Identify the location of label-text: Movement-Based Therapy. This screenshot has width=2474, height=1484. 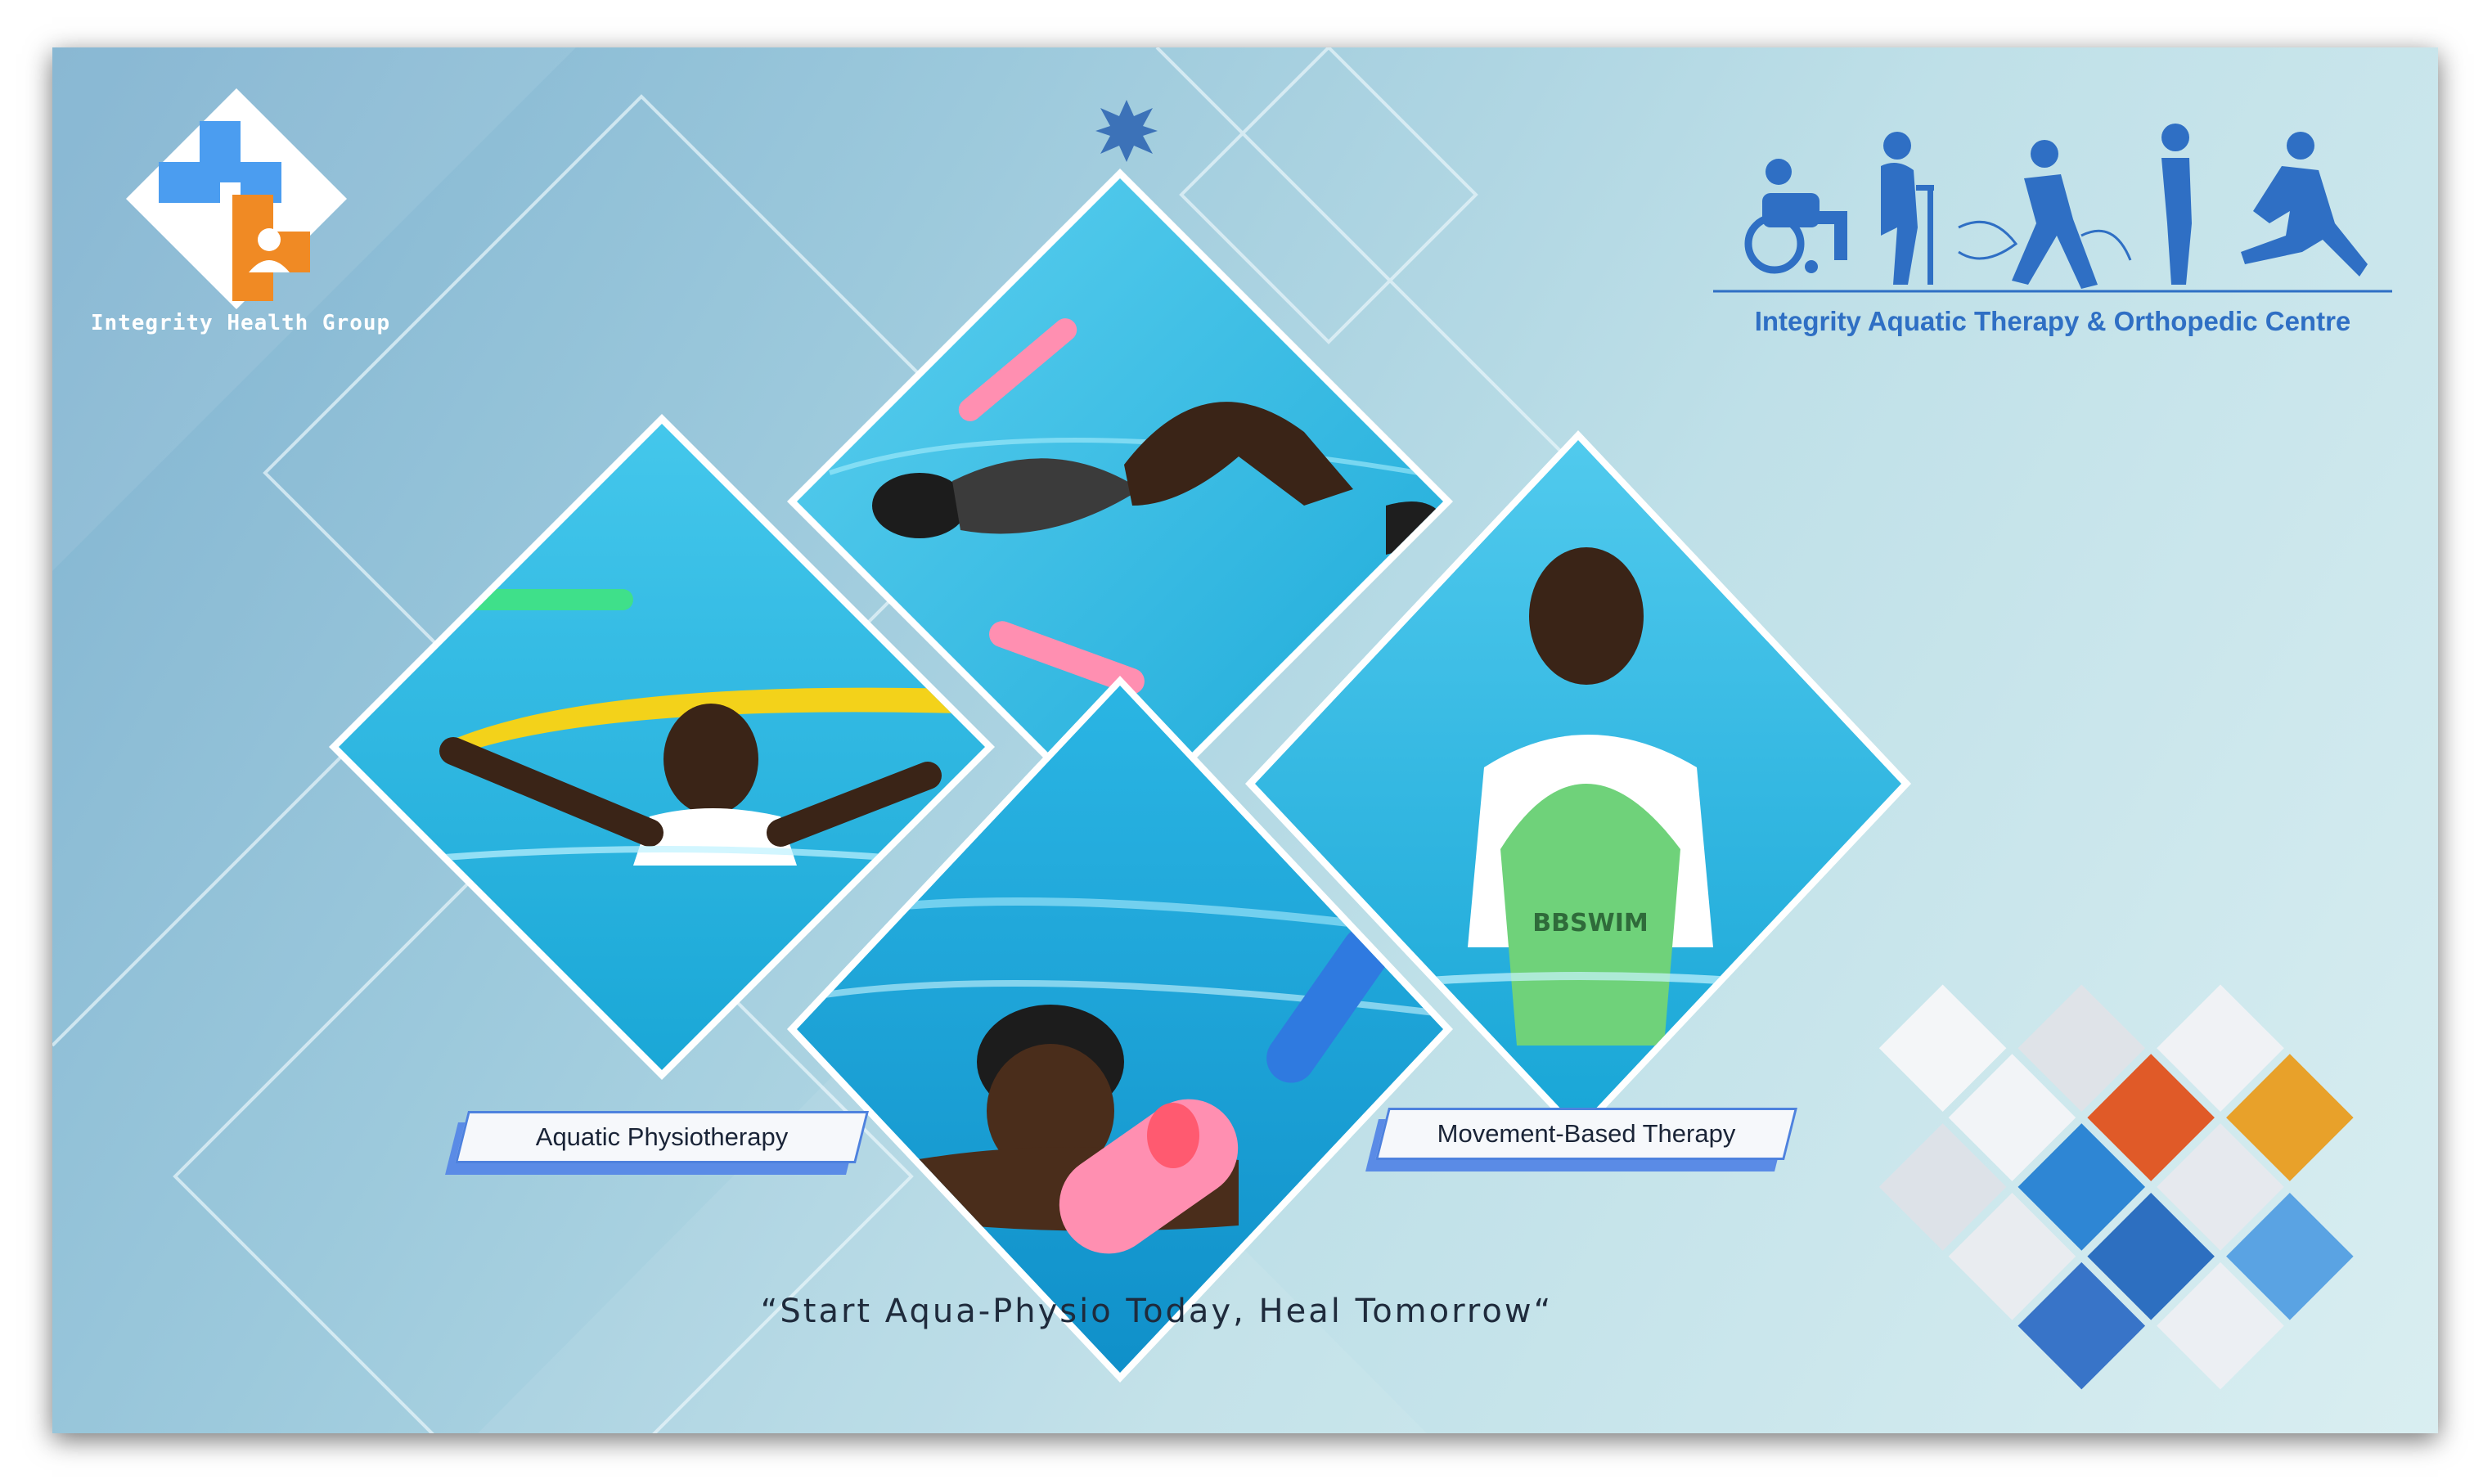
(1586, 1133).